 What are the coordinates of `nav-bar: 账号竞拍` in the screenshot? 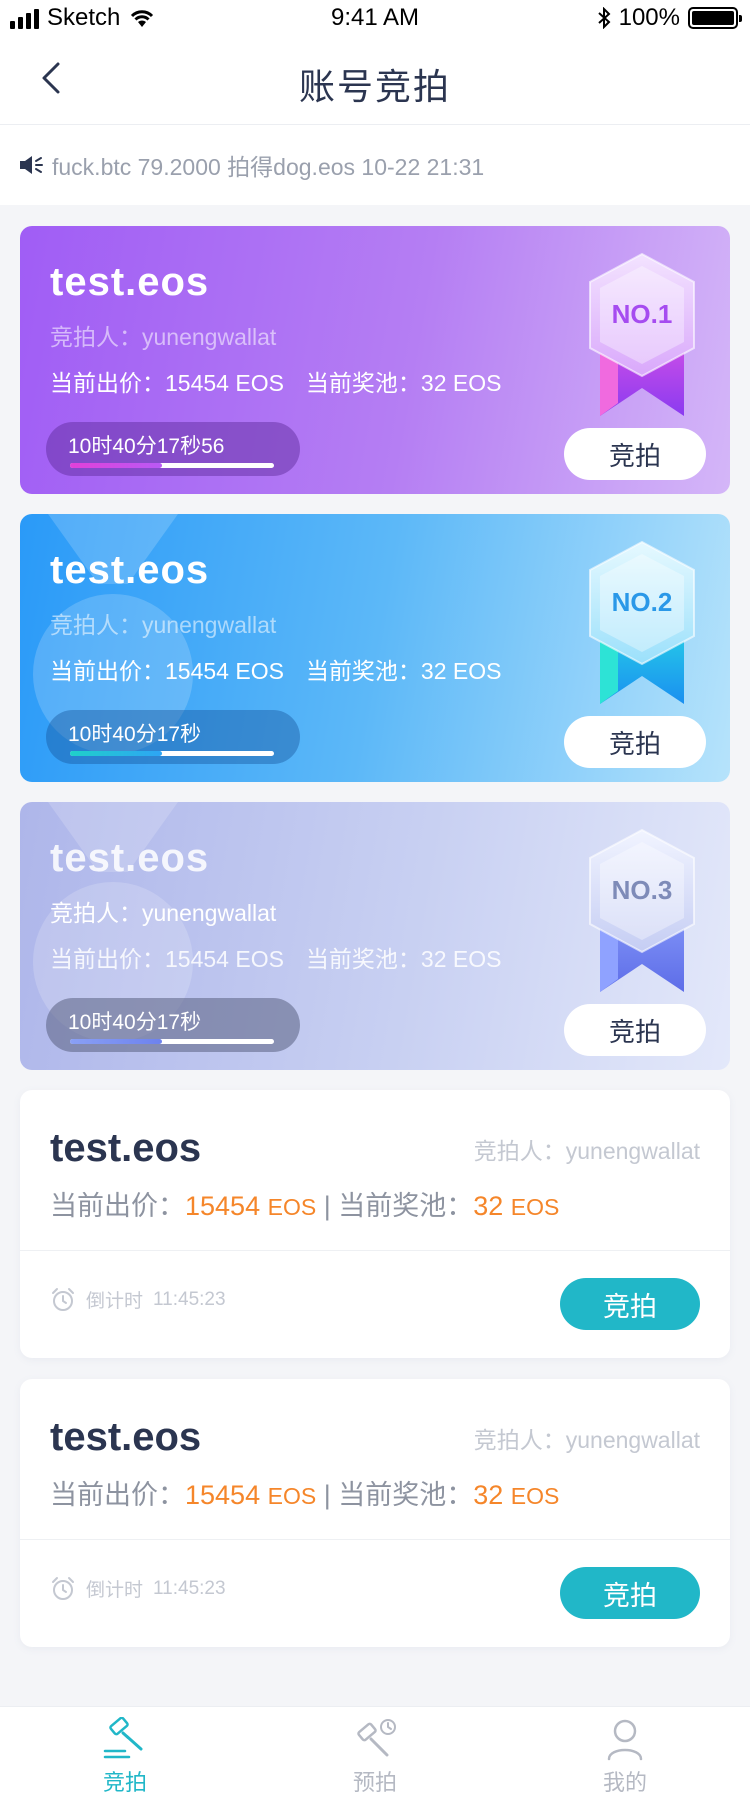 It's located at (375, 82).